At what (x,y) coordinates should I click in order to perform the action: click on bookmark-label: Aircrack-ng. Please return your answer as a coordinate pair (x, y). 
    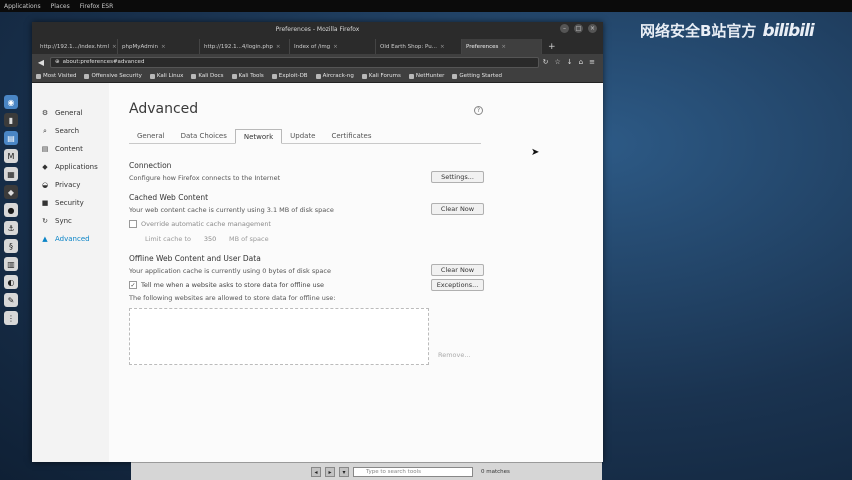
    Looking at the image, I should click on (338, 76).